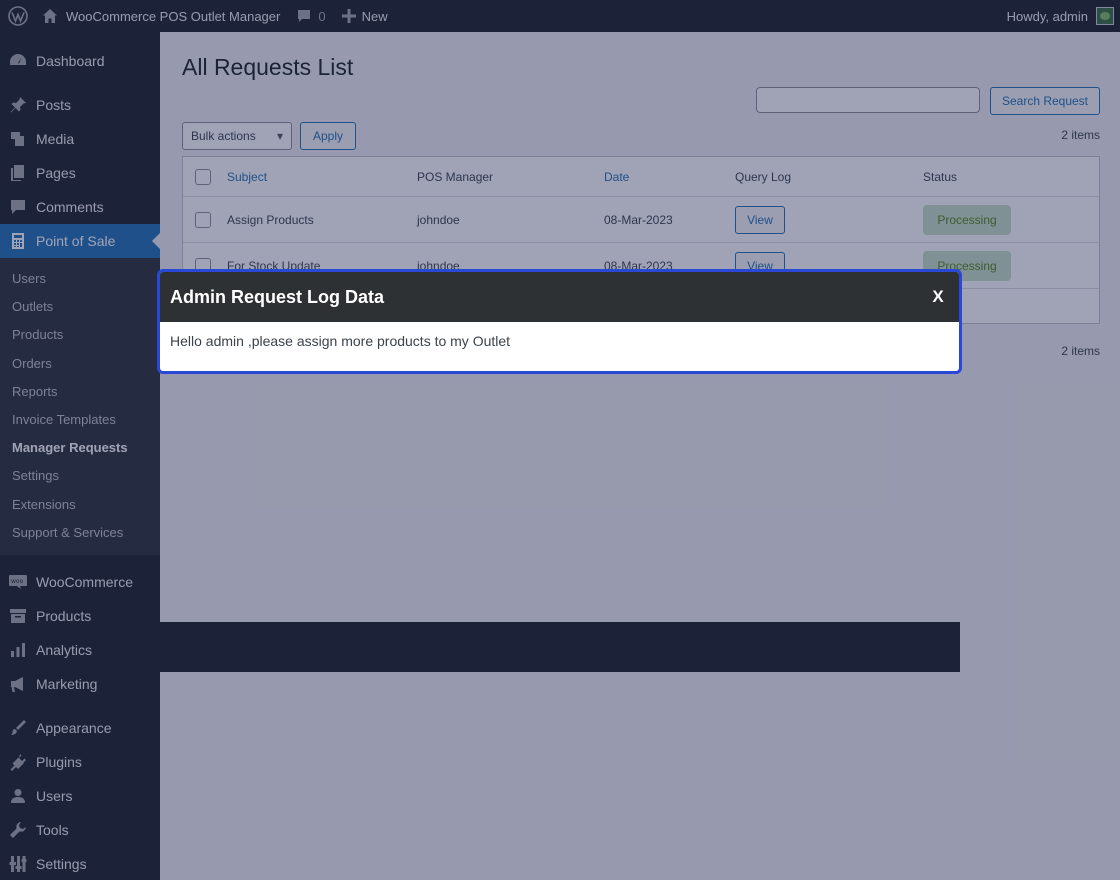  Describe the element at coordinates (938, 297) in the screenshot. I see `close-button: X` at that location.